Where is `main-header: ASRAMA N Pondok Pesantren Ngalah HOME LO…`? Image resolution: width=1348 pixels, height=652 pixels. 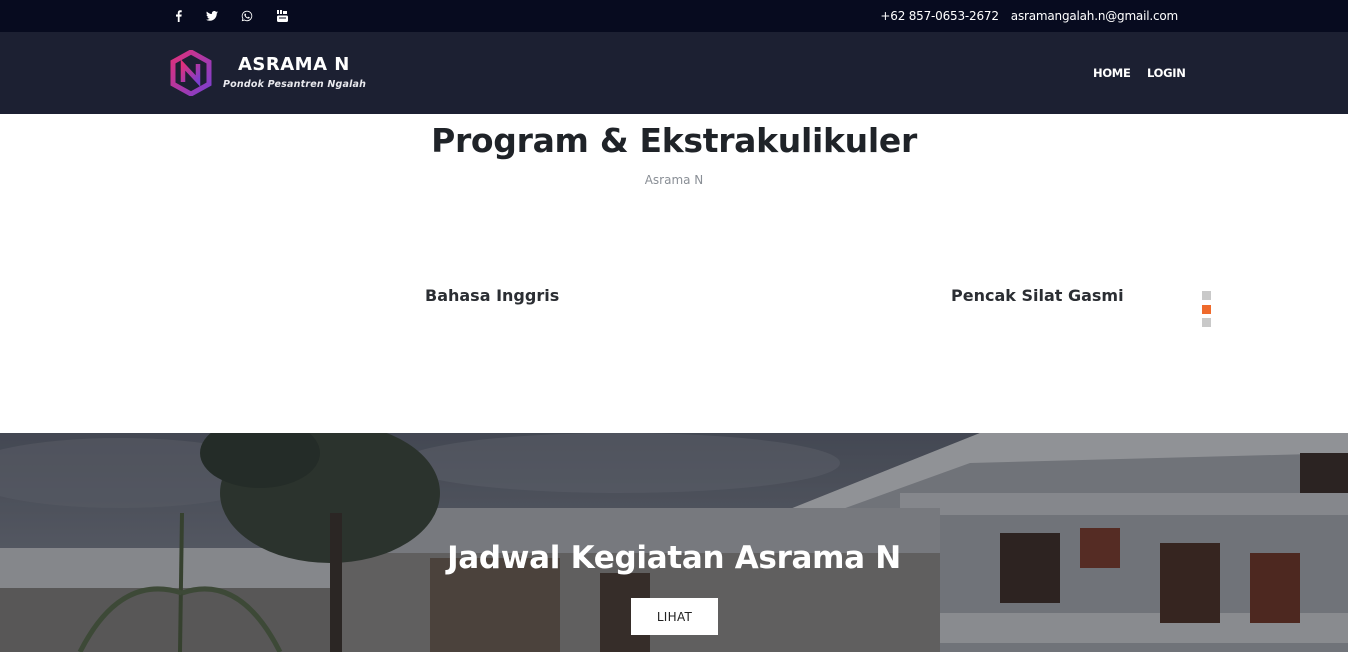 main-header: ASRAMA N Pondok Pesantren Ngalah HOME LO… is located at coordinates (674, 73).